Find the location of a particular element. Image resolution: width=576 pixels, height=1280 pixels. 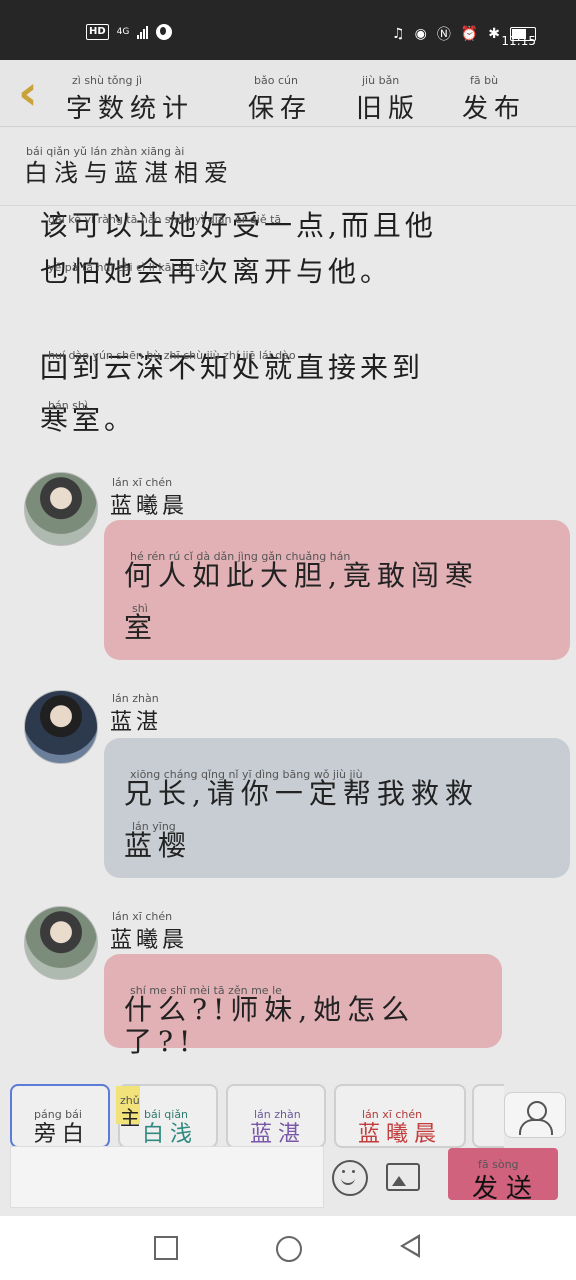

status-left: HD 4G is located at coordinates (129, 32).